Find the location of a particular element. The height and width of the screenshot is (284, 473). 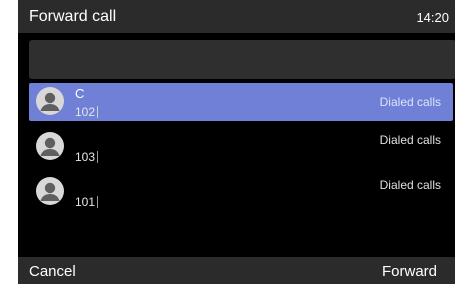

softkey-bar: Cancel Forward is located at coordinates (236, 270).